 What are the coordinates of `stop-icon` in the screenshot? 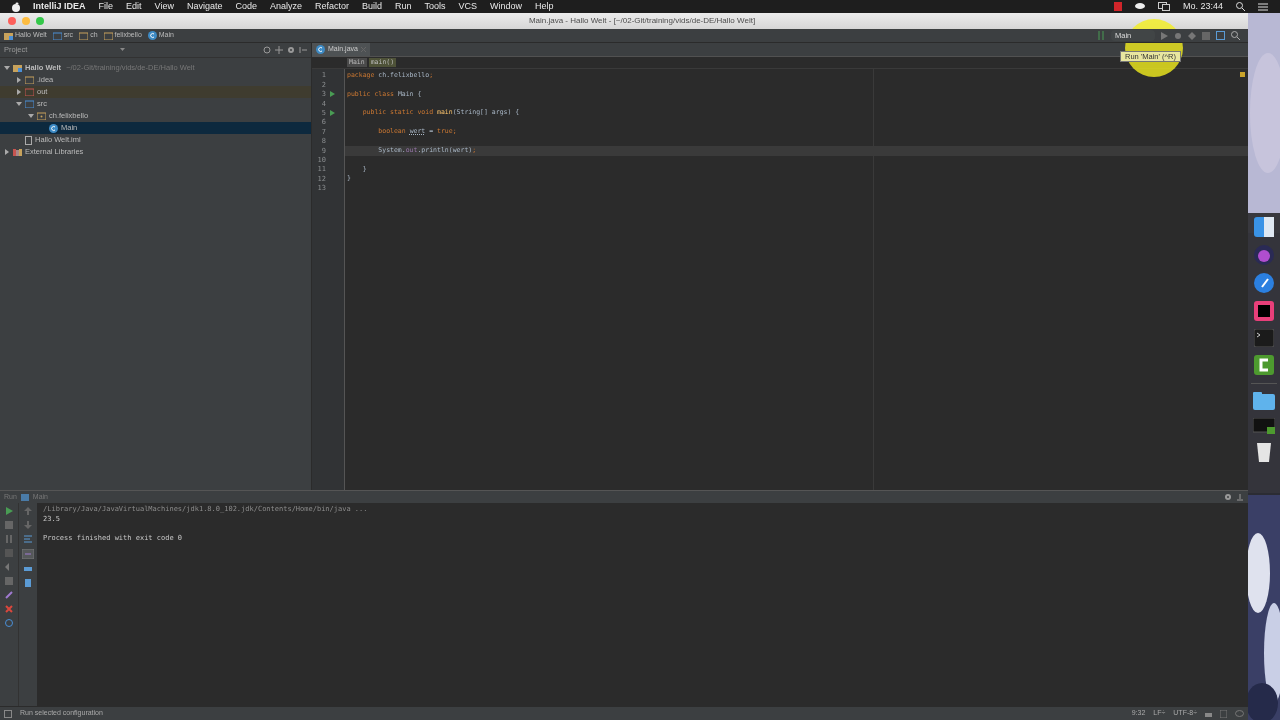 It's located at (1206, 35).